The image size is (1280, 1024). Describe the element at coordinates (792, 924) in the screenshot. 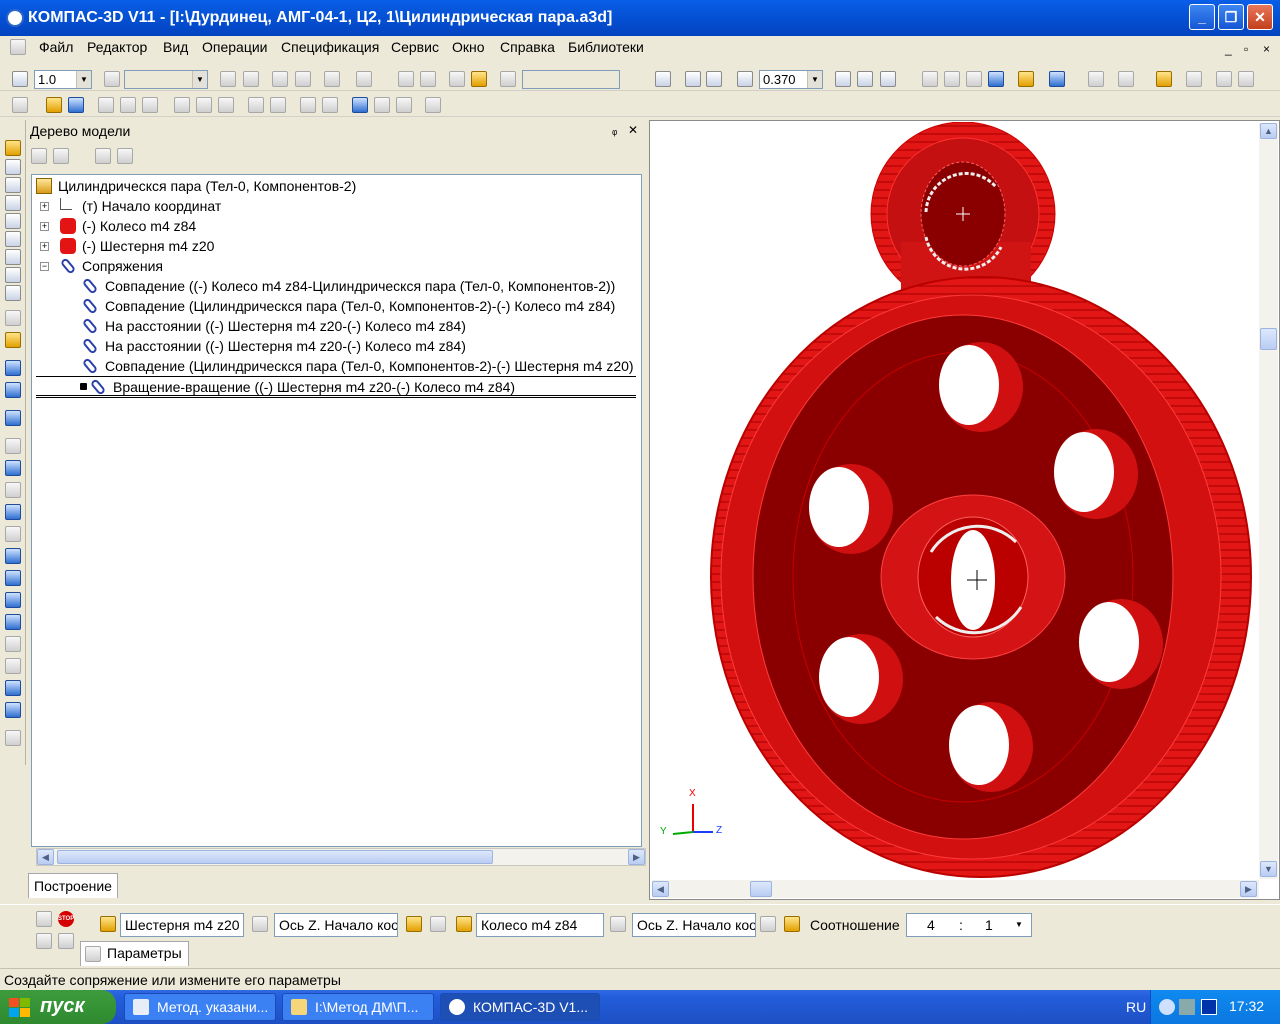

I see `flip-2-icon` at that location.